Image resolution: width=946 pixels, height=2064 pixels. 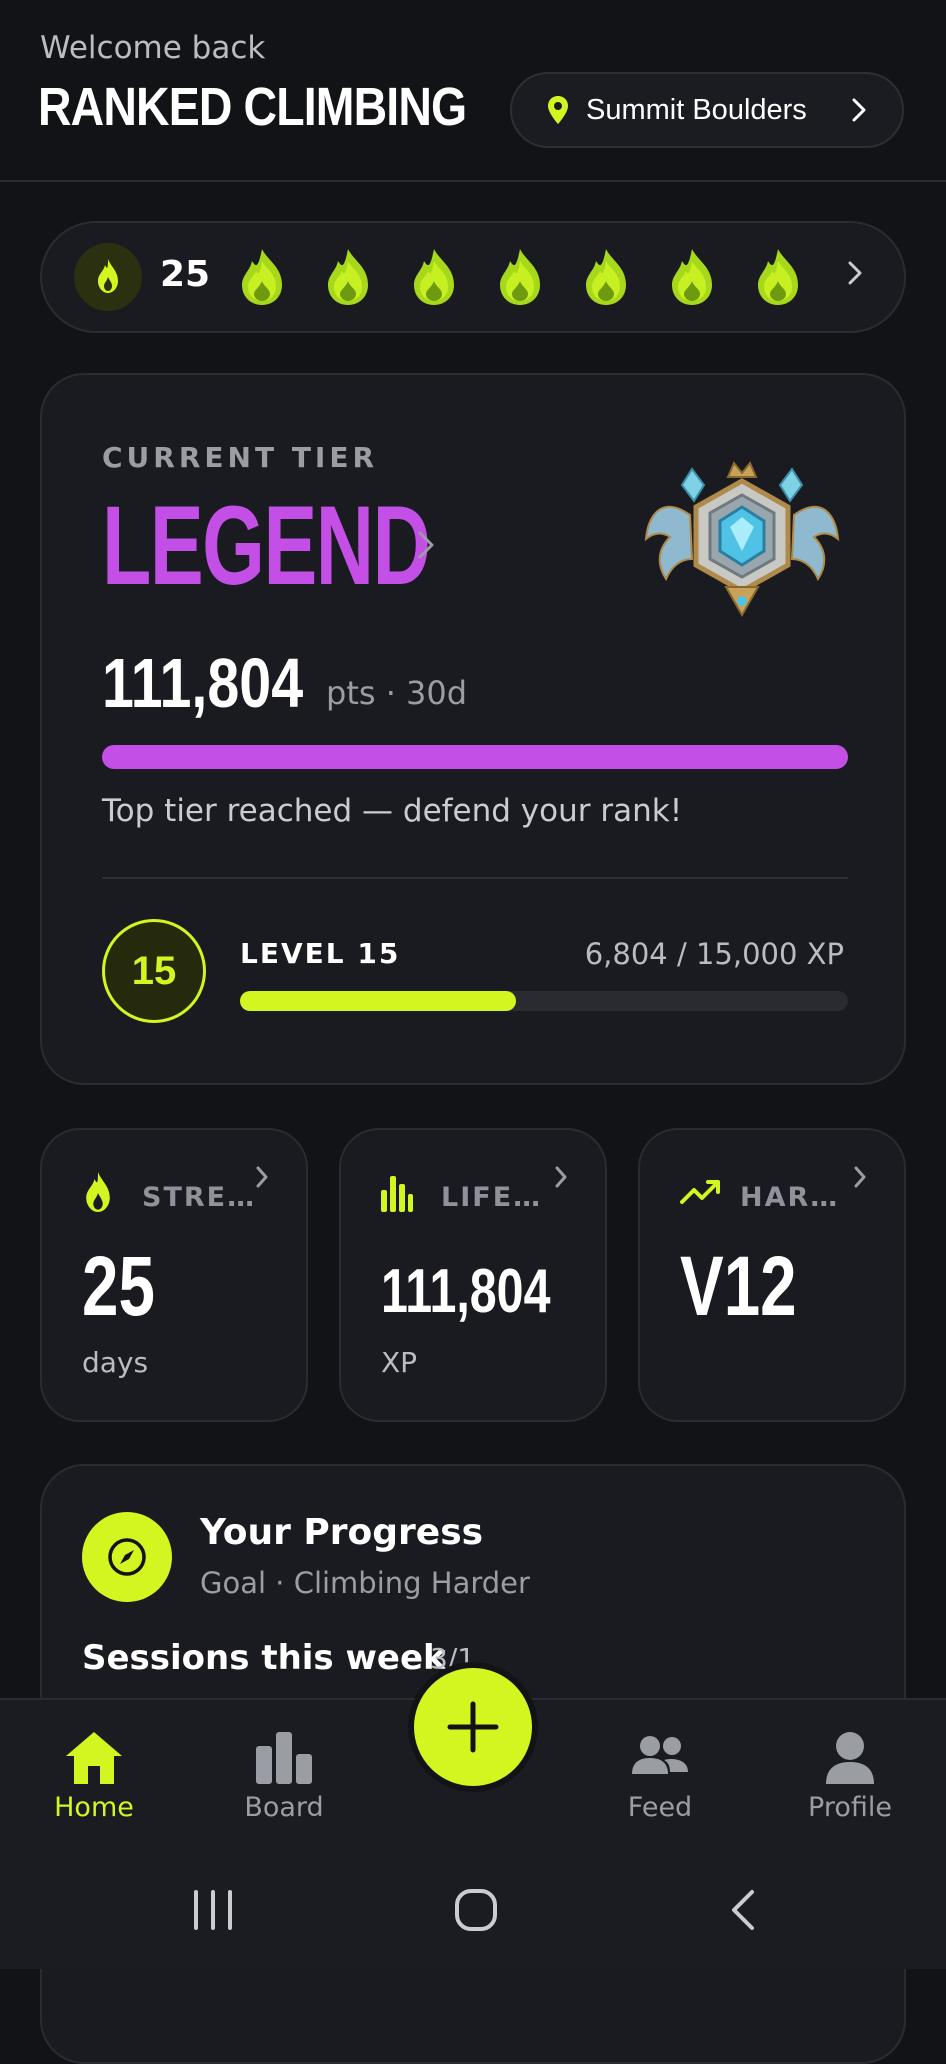 What do you see at coordinates (365, 1583) in the screenshot?
I see `progress-subtitle: Goal · Climbing Harder` at bounding box center [365, 1583].